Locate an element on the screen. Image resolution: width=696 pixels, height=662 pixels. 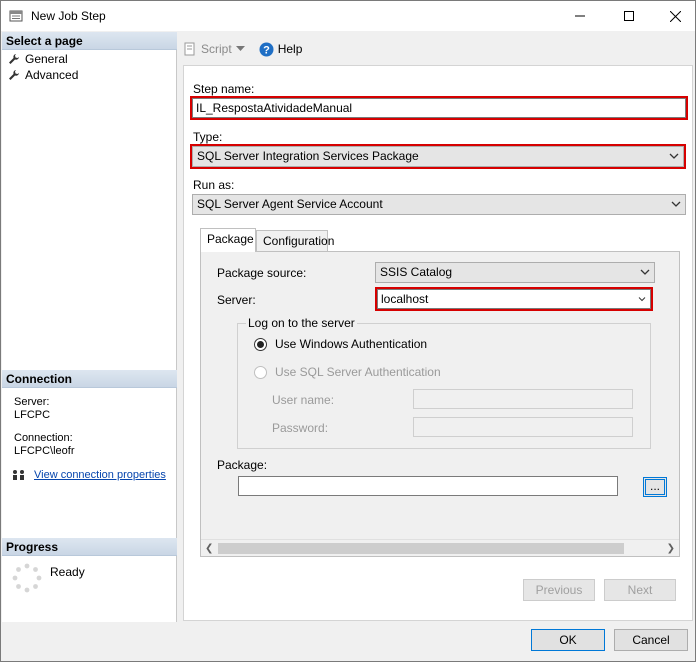
minimize-button is located at coordinates (580, 16).